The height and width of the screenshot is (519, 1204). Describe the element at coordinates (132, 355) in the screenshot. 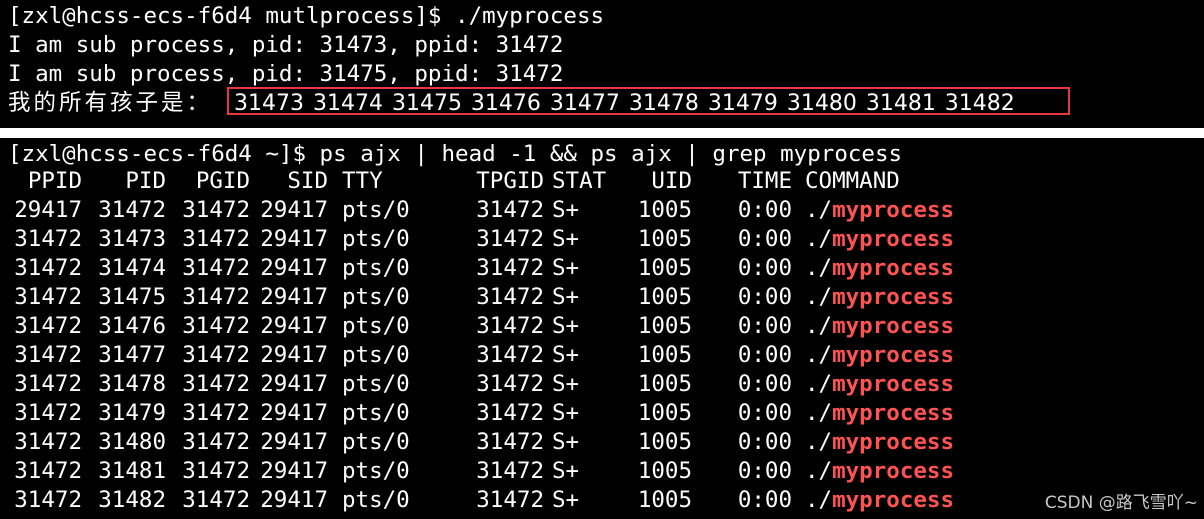

I see `cell-pid: 31477` at that location.